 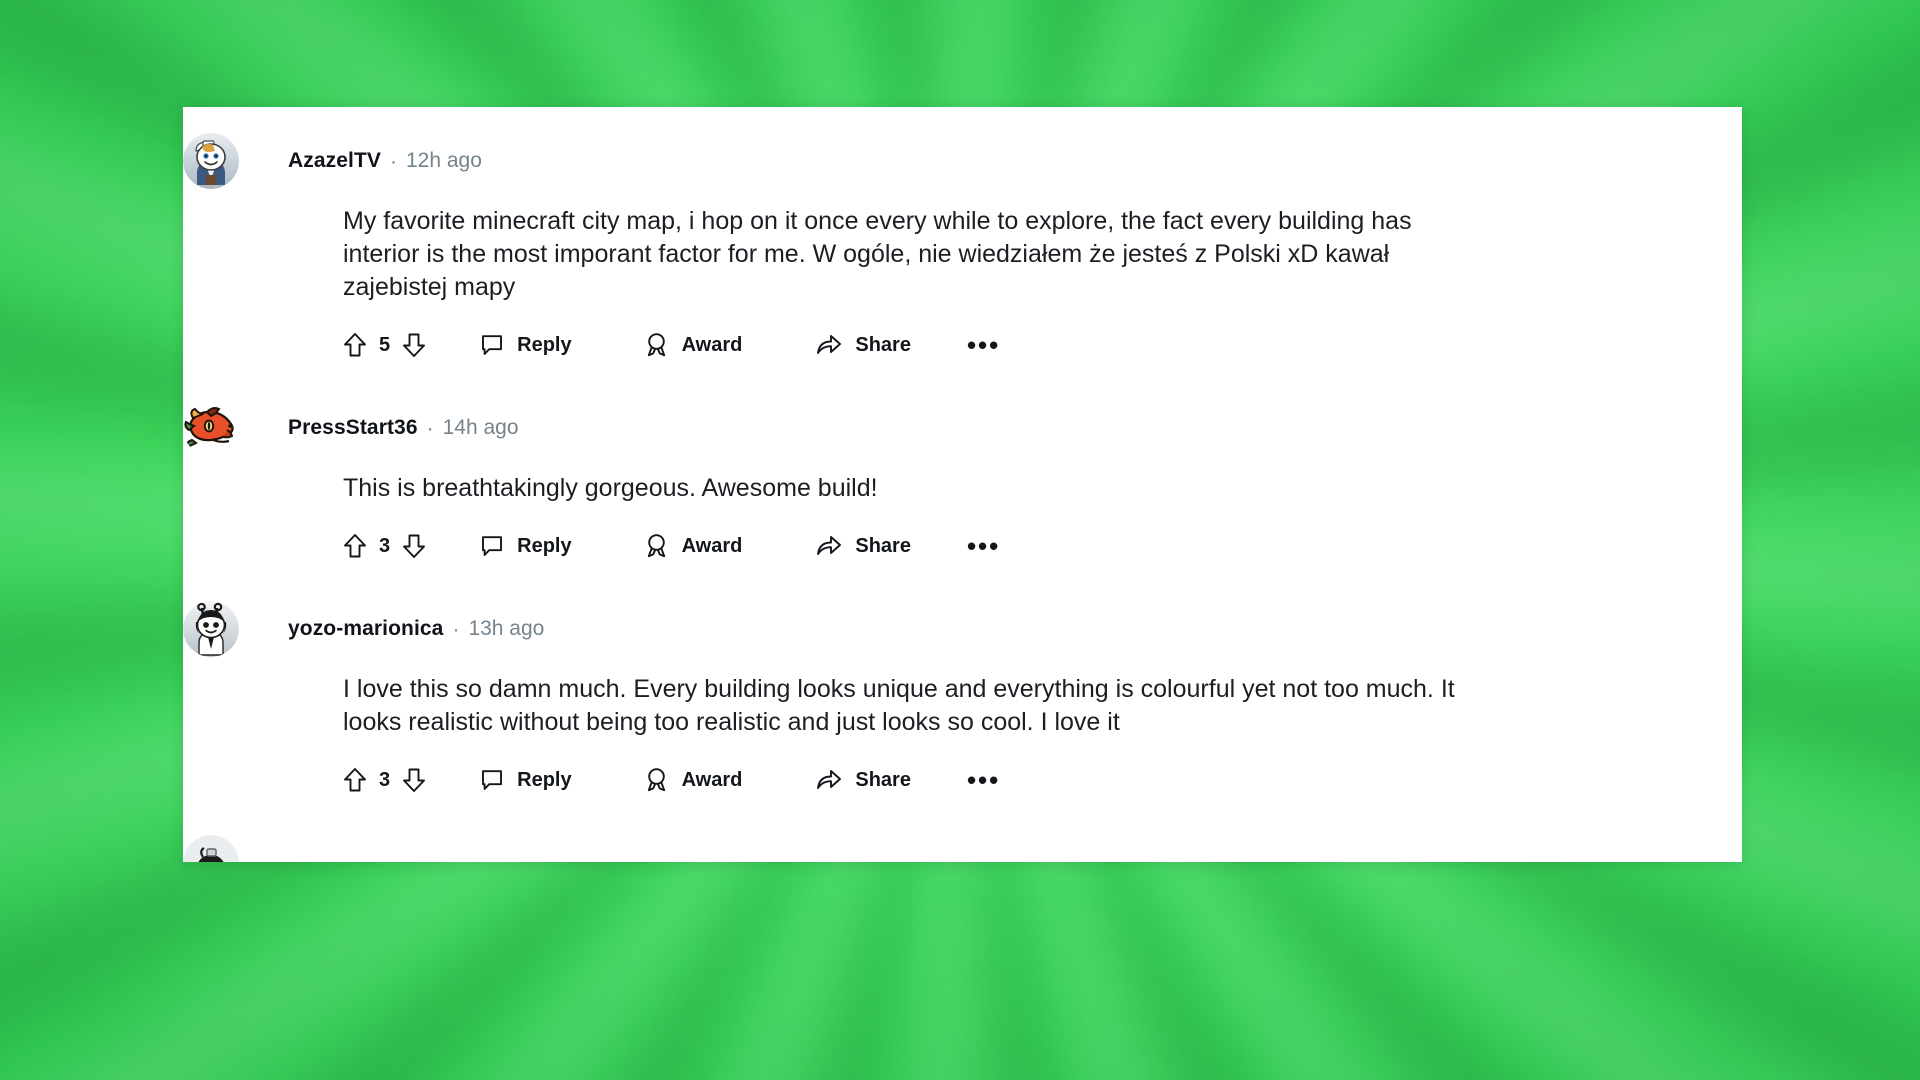 I want to click on comment-header, so click(x=962, y=848).